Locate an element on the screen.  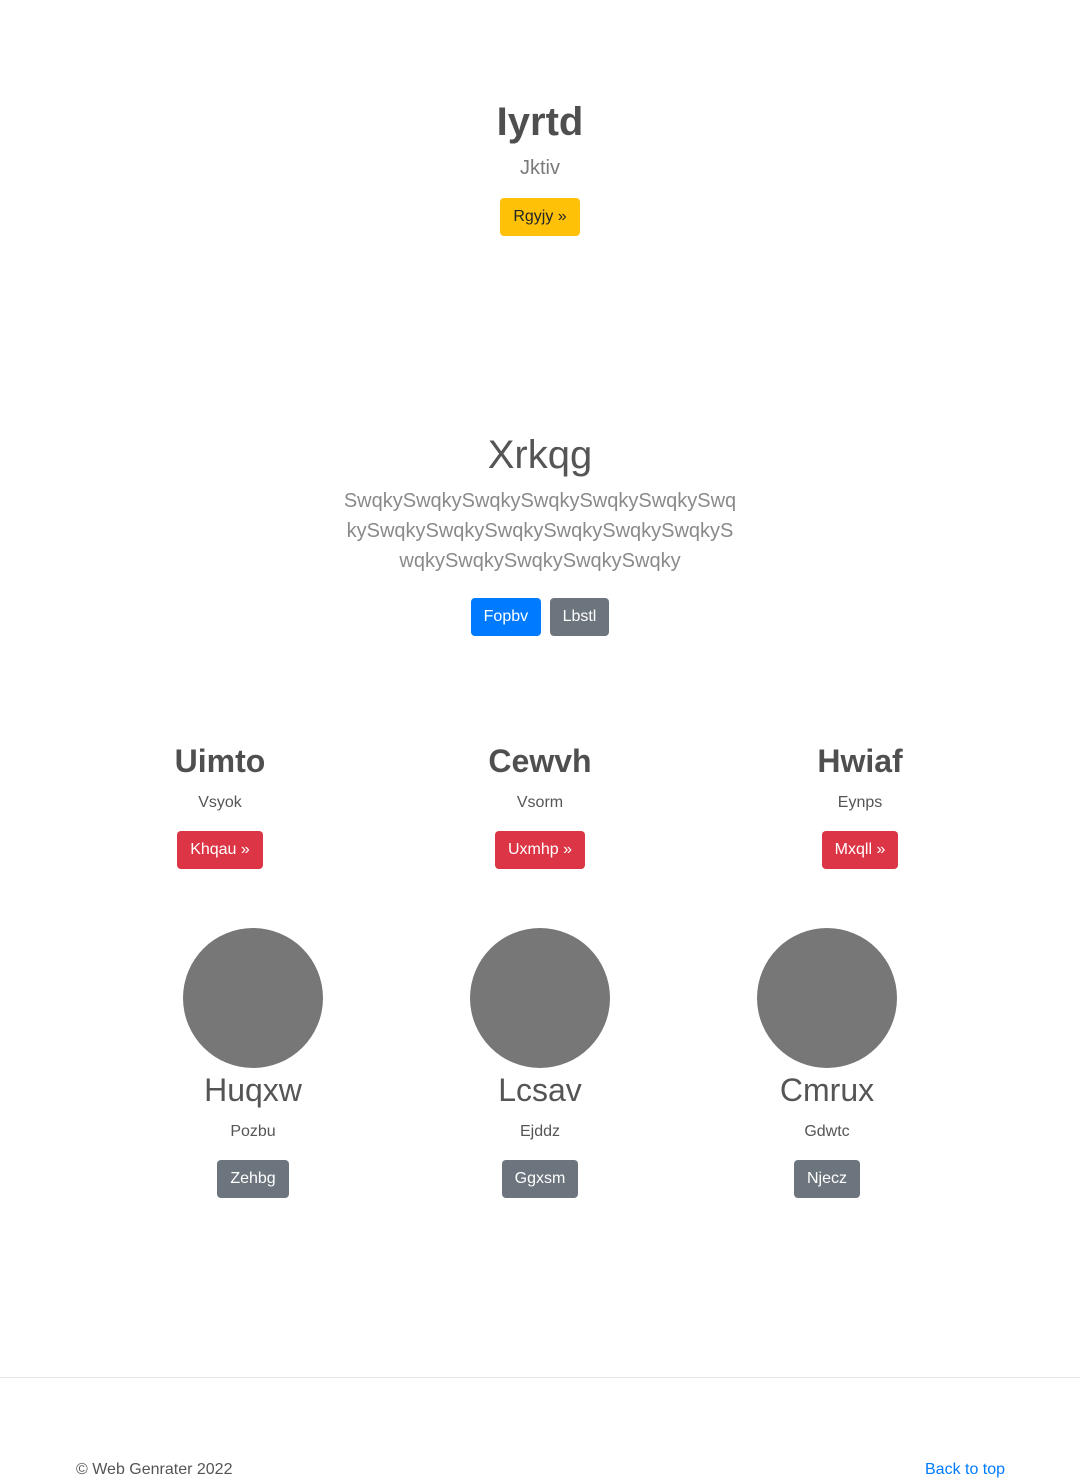
feature-column-3: Hwiaf Eynps Mxqll » is located at coordinates (860, 805).